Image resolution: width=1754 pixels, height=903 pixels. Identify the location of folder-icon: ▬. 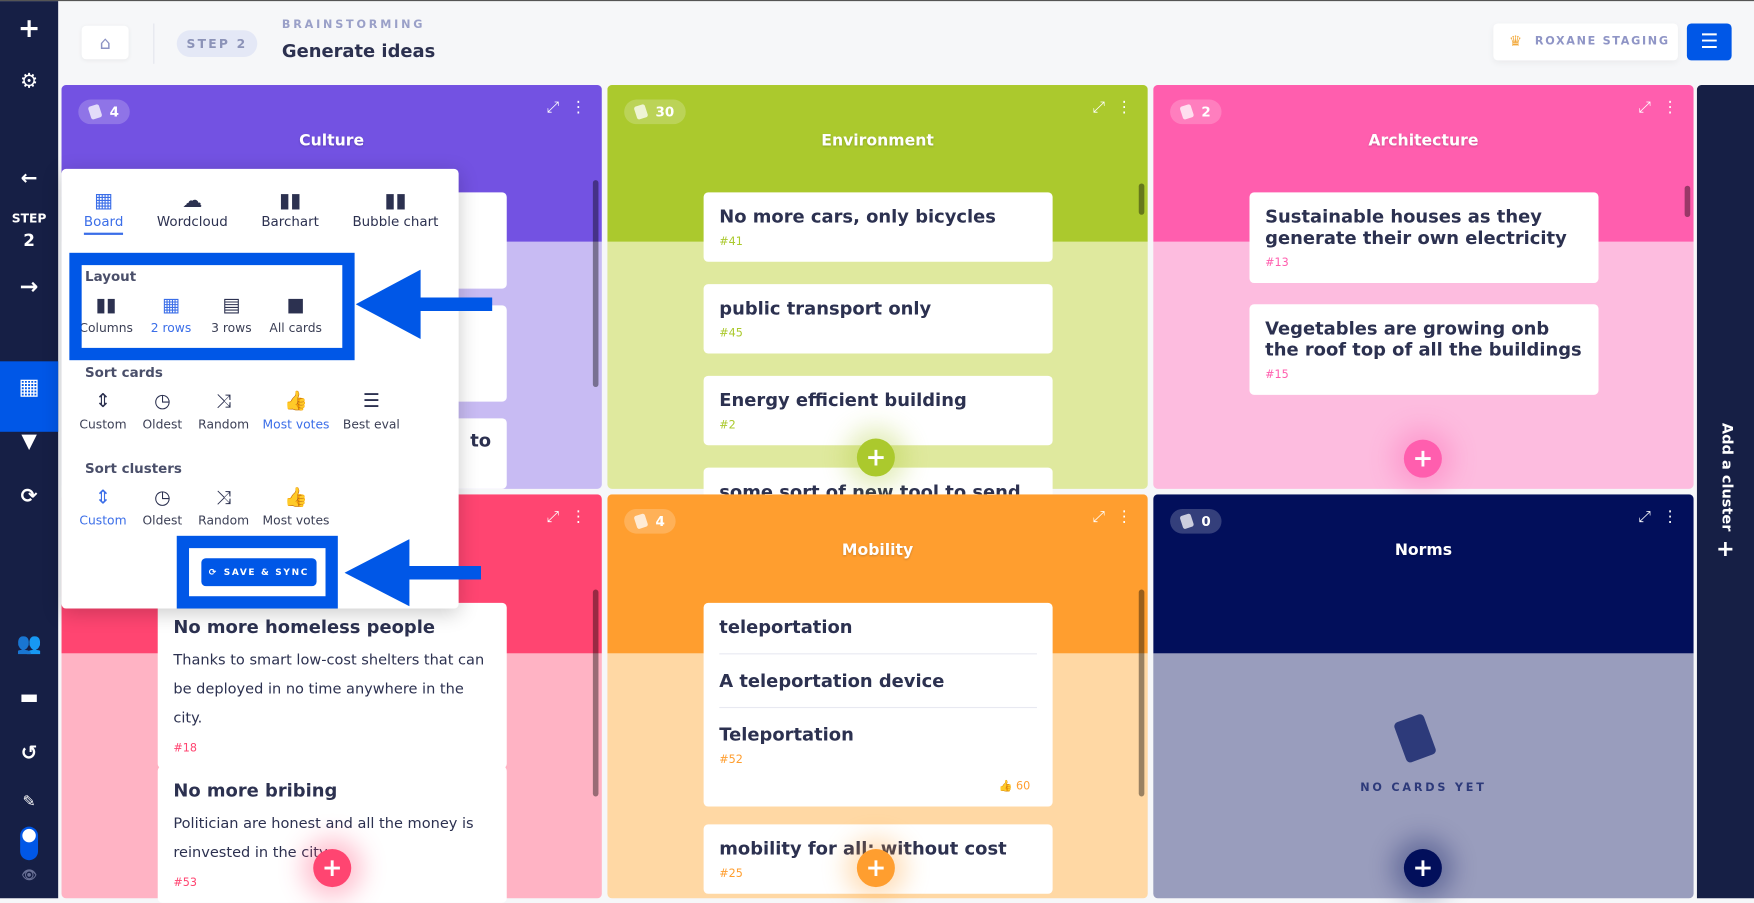
(29, 697).